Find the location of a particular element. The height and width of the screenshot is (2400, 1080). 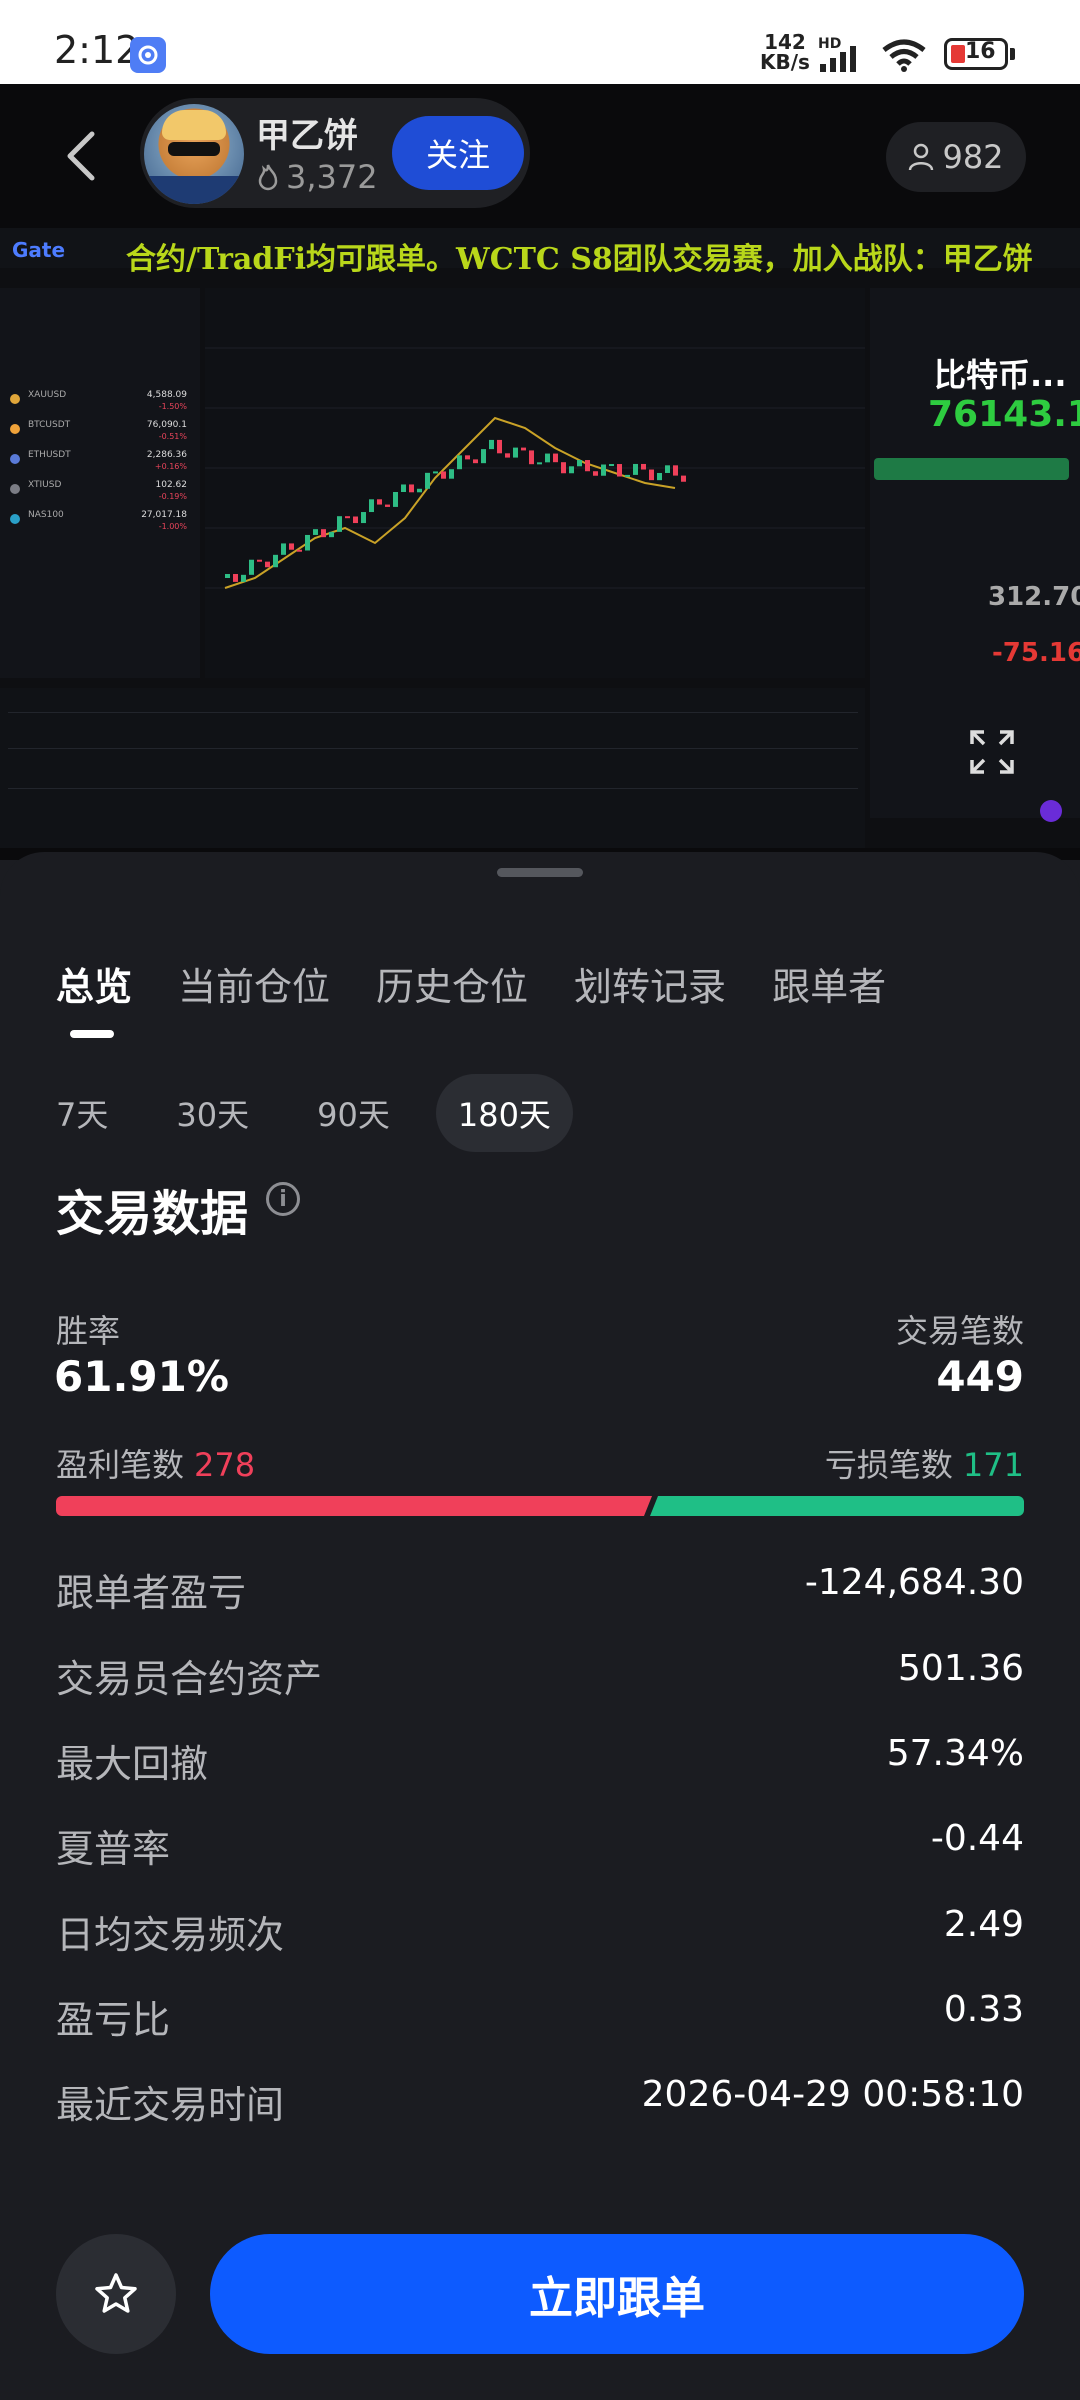

net-speed-unit: KB/s is located at coordinates (785, 62).